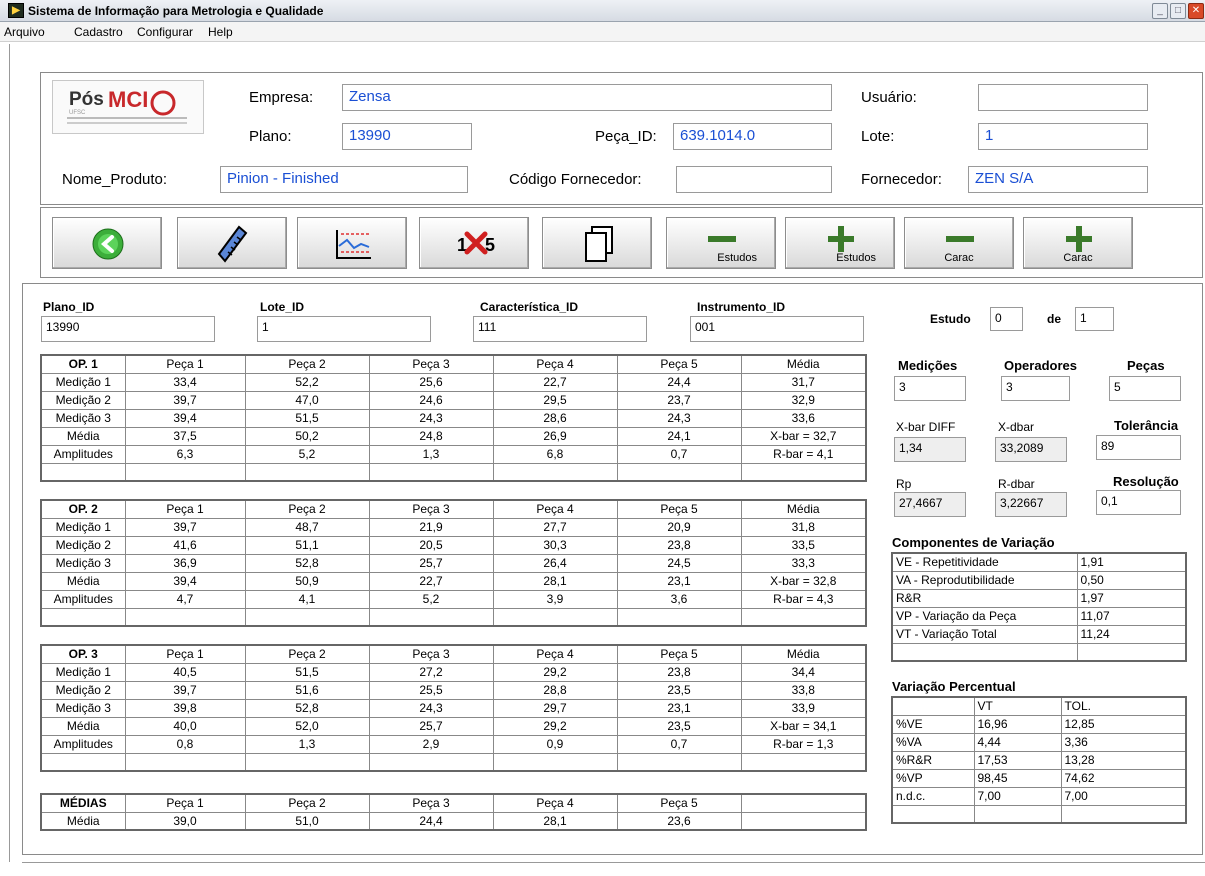  What do you see at coordinates (185, 744) in the screenshot?
I see `table-cell: 0,8` at bounding box center [185, 744].